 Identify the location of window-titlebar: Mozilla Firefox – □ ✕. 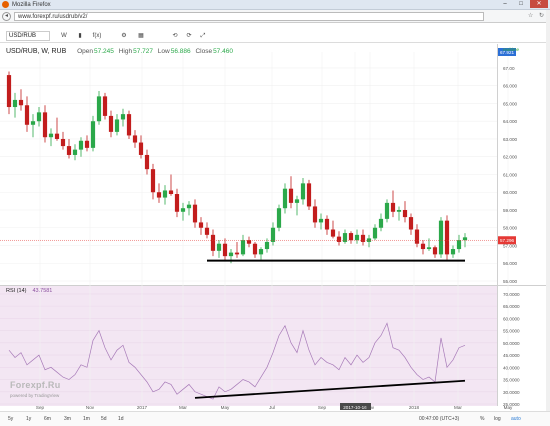
(275, 5).